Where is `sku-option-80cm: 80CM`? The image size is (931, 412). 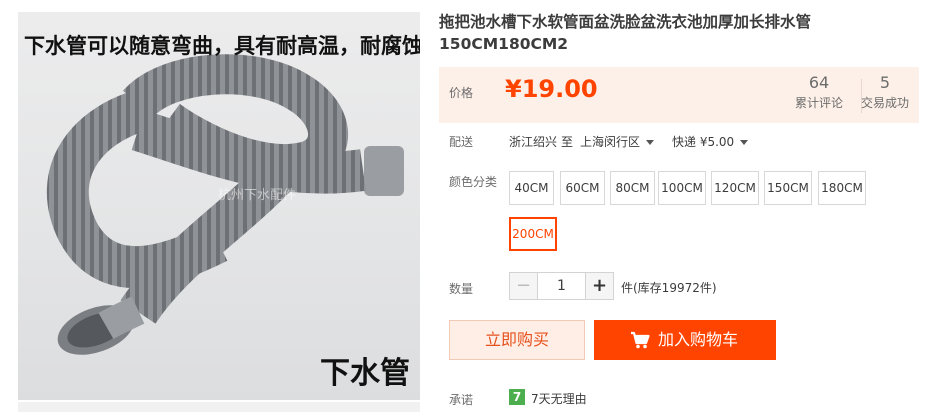
sku-option-80cm: 80CM is located at coordinates (632, 188).